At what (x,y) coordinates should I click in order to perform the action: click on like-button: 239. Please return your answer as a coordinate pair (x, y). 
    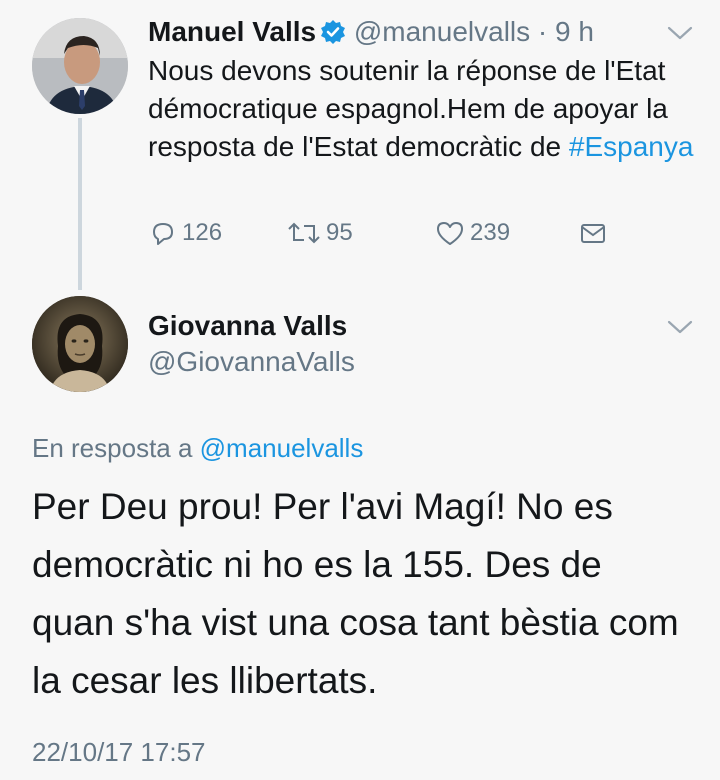
    Looking at the image, I should click on (472, 233).